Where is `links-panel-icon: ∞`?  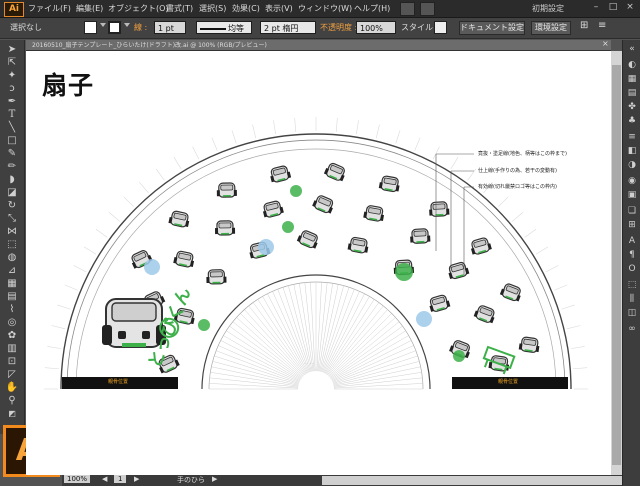 links-panel-icon: ∞ is located at coordinates (632, 329).